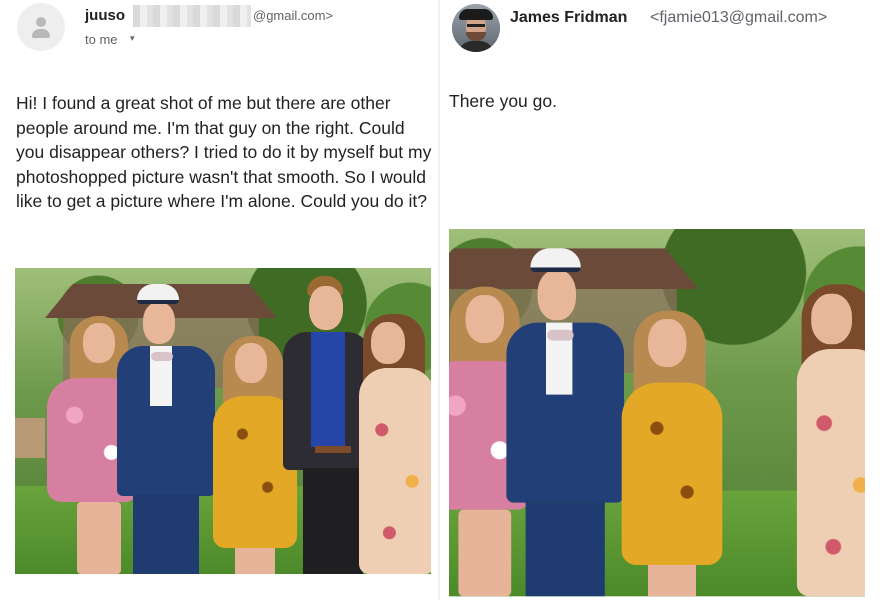  I want to click on avatar-hat, so click(476, 14).